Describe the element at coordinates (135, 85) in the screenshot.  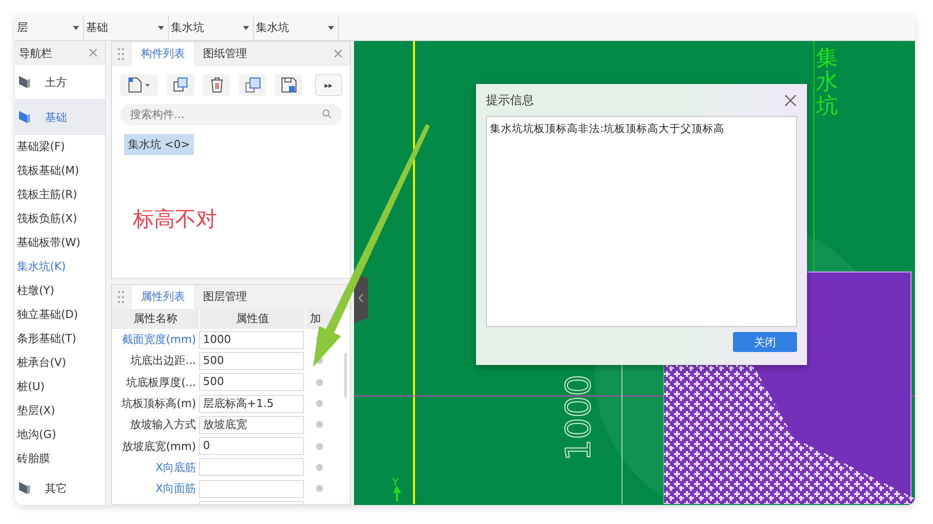
I see `document-icon` at that location.